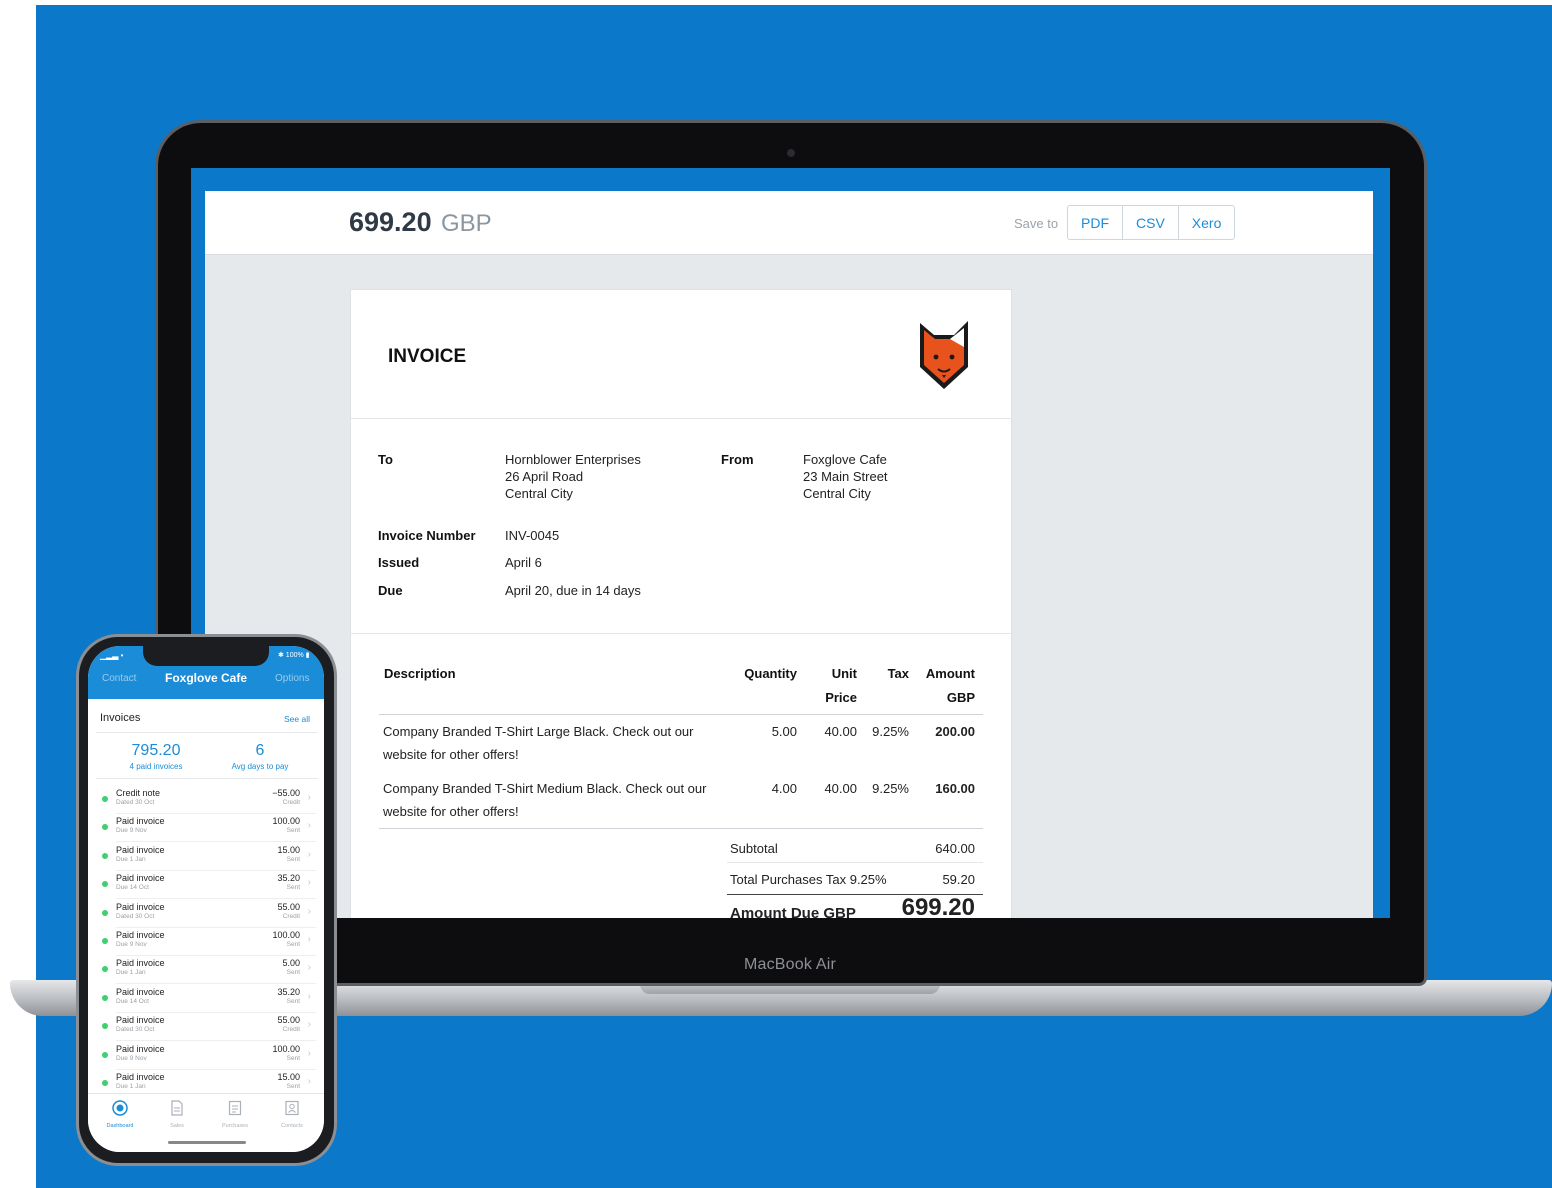 The width and height of the screenshot is (1552, 1188). What do you see at coordinates (573, 459) in the screenshot?
I see `to-name: Hornblower Enterprises` at bounding box center [573, 459].